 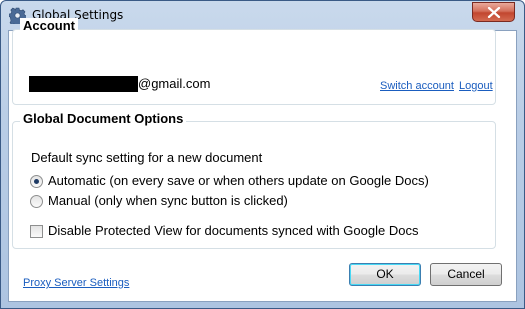 What do you see at coordinates (417, 86) in the screenshot?
I see `switch-account-link: Switch account` at bounding box center [417, 86].